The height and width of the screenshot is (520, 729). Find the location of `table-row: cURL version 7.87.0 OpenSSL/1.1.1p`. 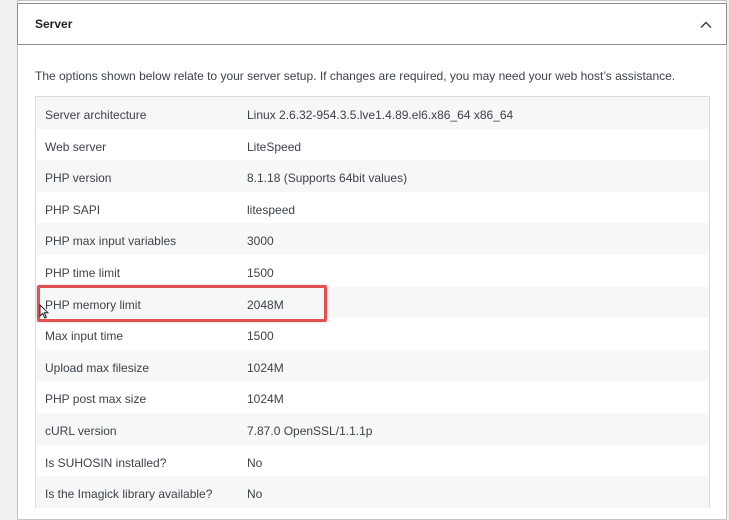

table-row: cURL version 7.87.0 OpenSSL/1.1.1p is located at coordinates (372, 428).